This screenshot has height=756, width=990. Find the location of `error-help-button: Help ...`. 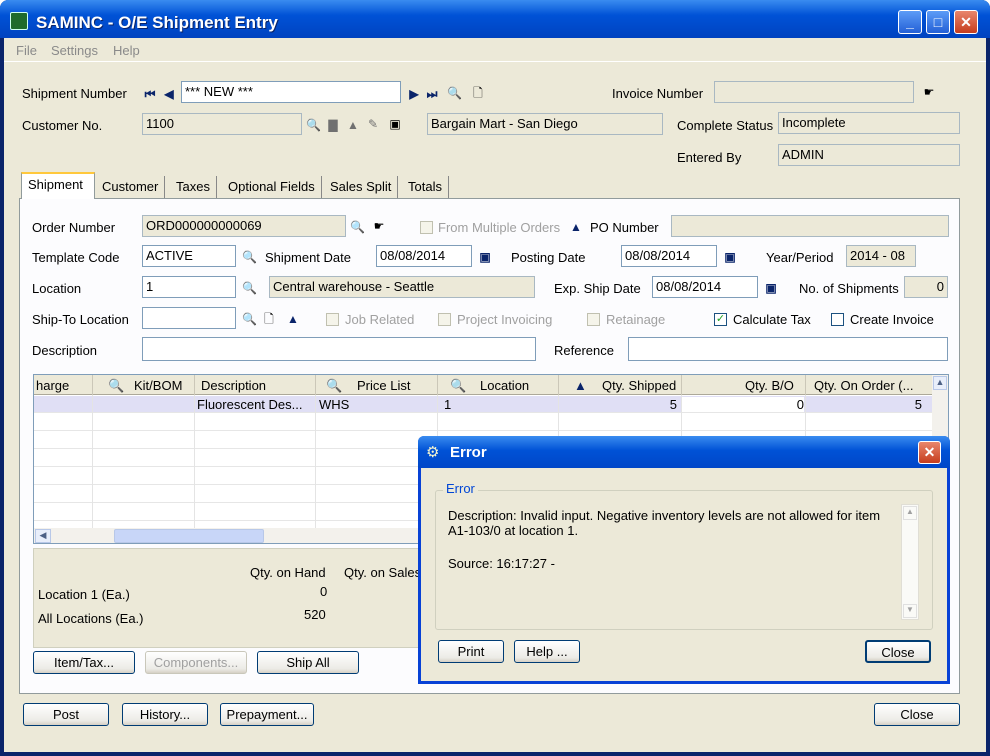

error-help-button: Help ... is located at coordinates (547, 651).